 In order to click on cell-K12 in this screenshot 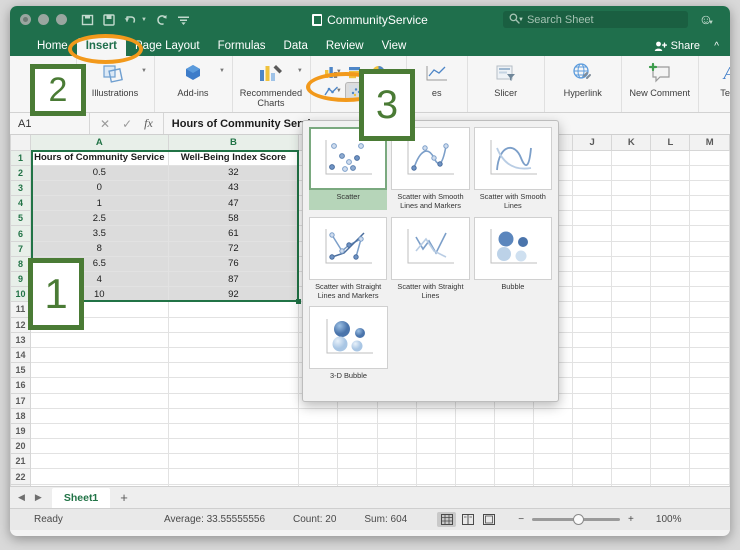, I will do `click(631, 324)`.